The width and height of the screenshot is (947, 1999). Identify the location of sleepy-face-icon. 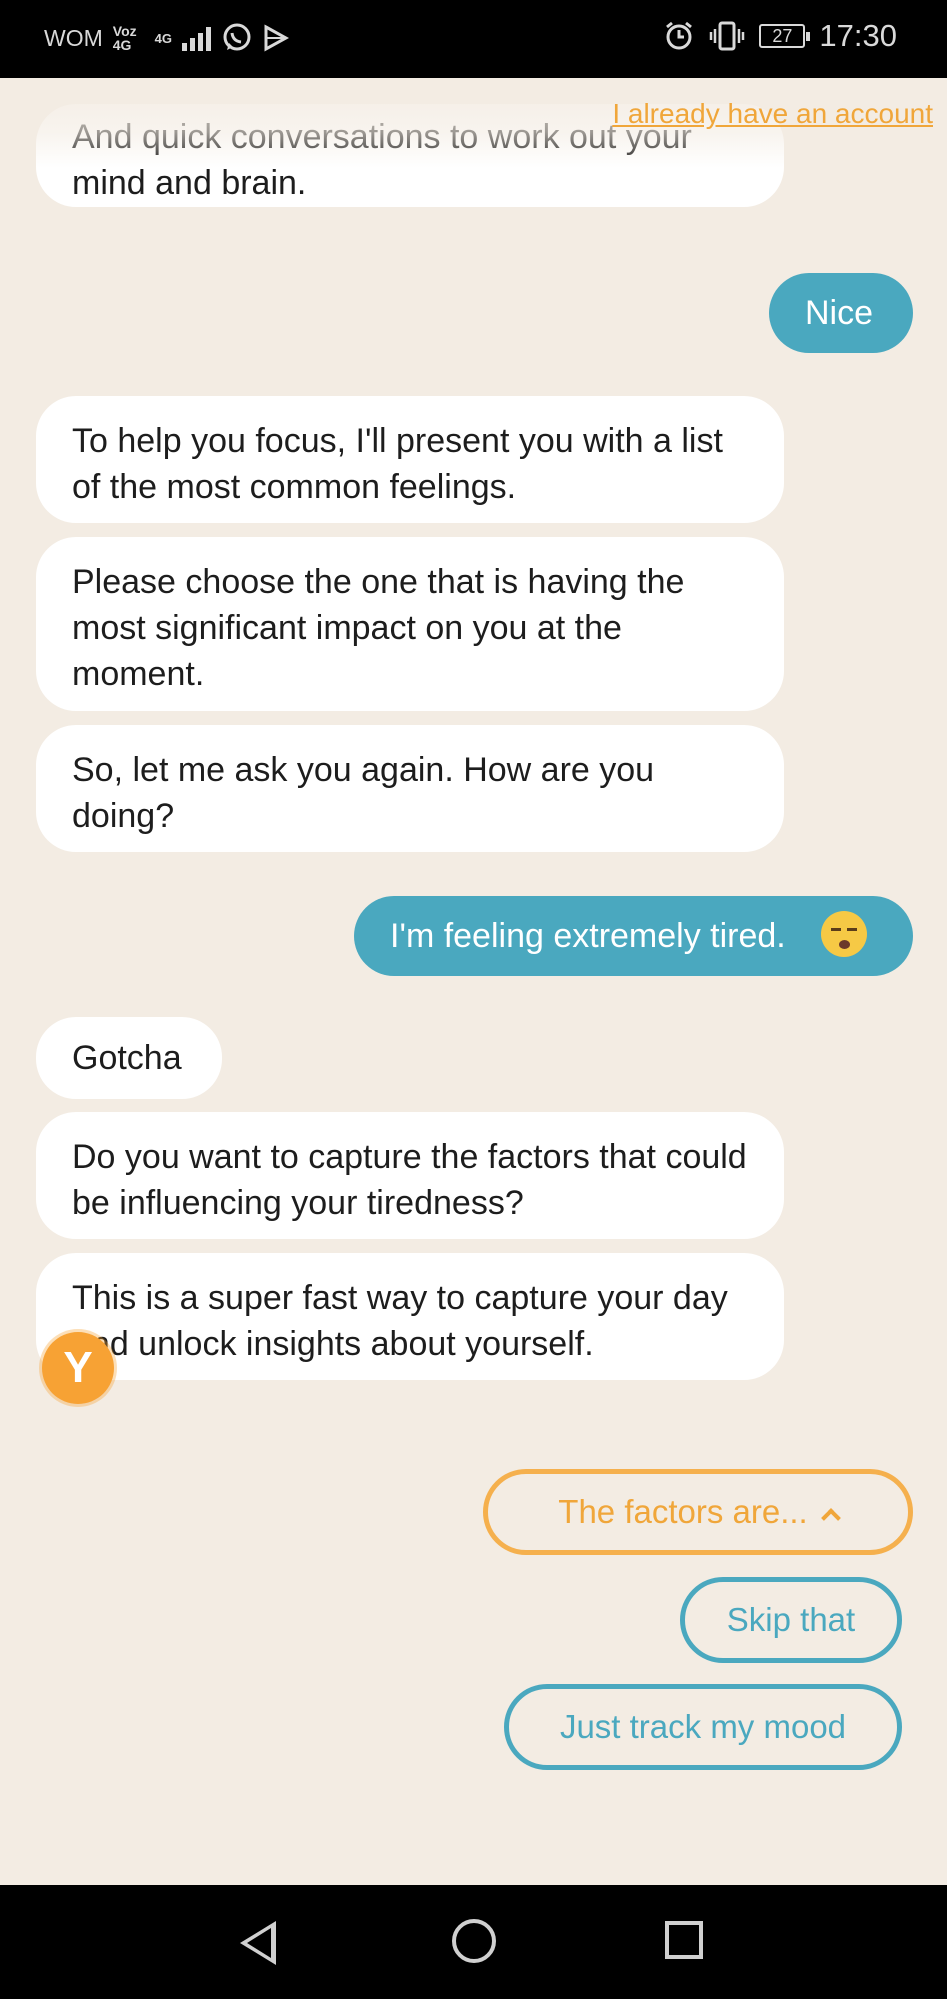
(844, 934).